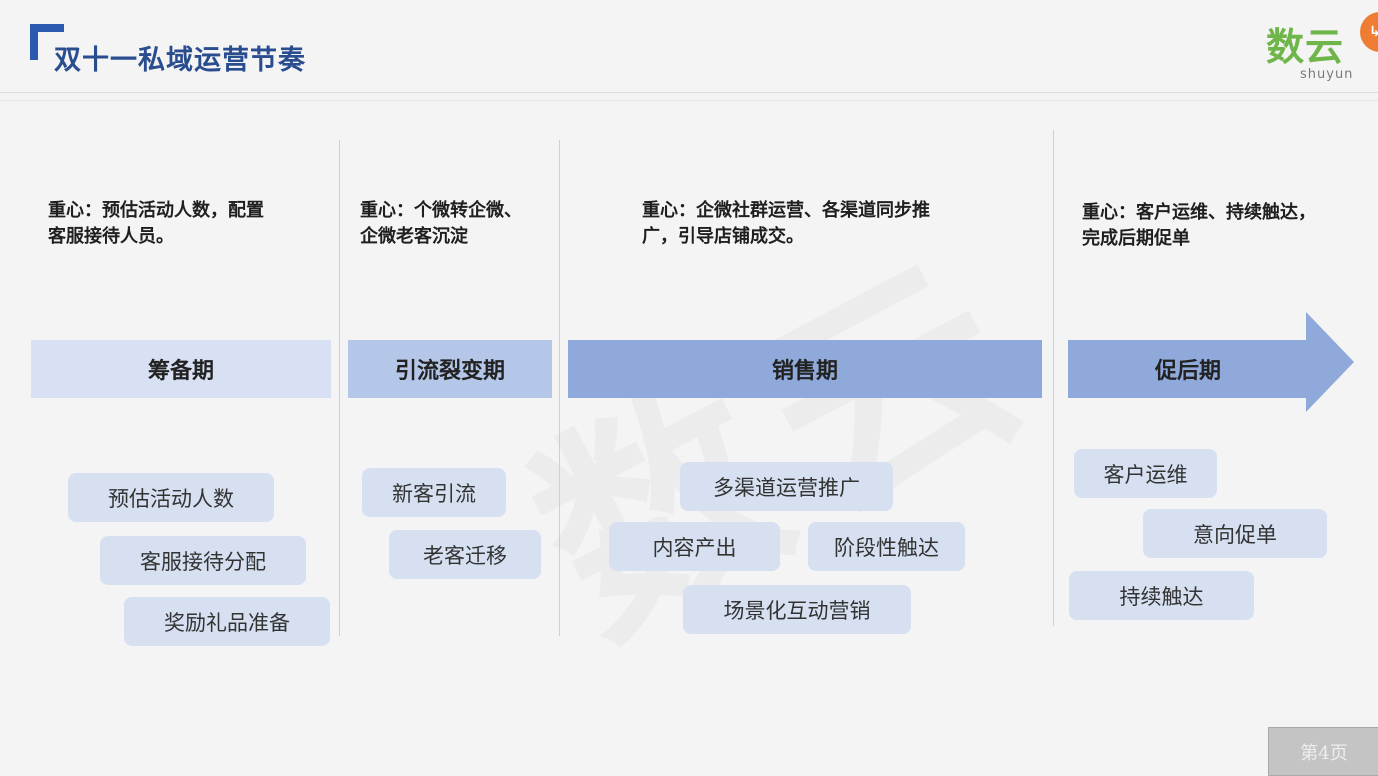  What do you see at coordinates (441, 224) in the screenshot?
I see `phase-focus-traffic: 重心：个微转企微、 企微老客沉淀` at bounding box center [441, 224].